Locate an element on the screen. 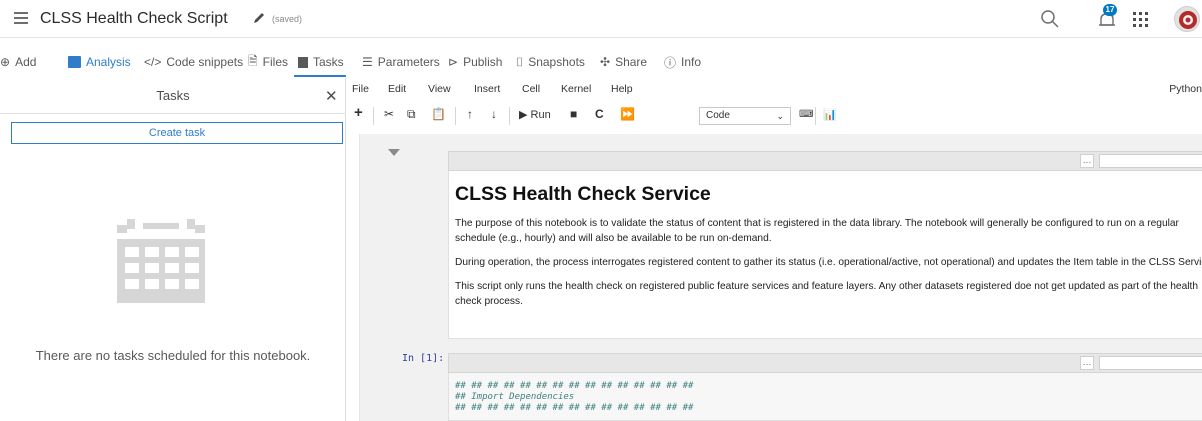  toolbar-add: ⊕ Add is located at coordinates (18, 62).